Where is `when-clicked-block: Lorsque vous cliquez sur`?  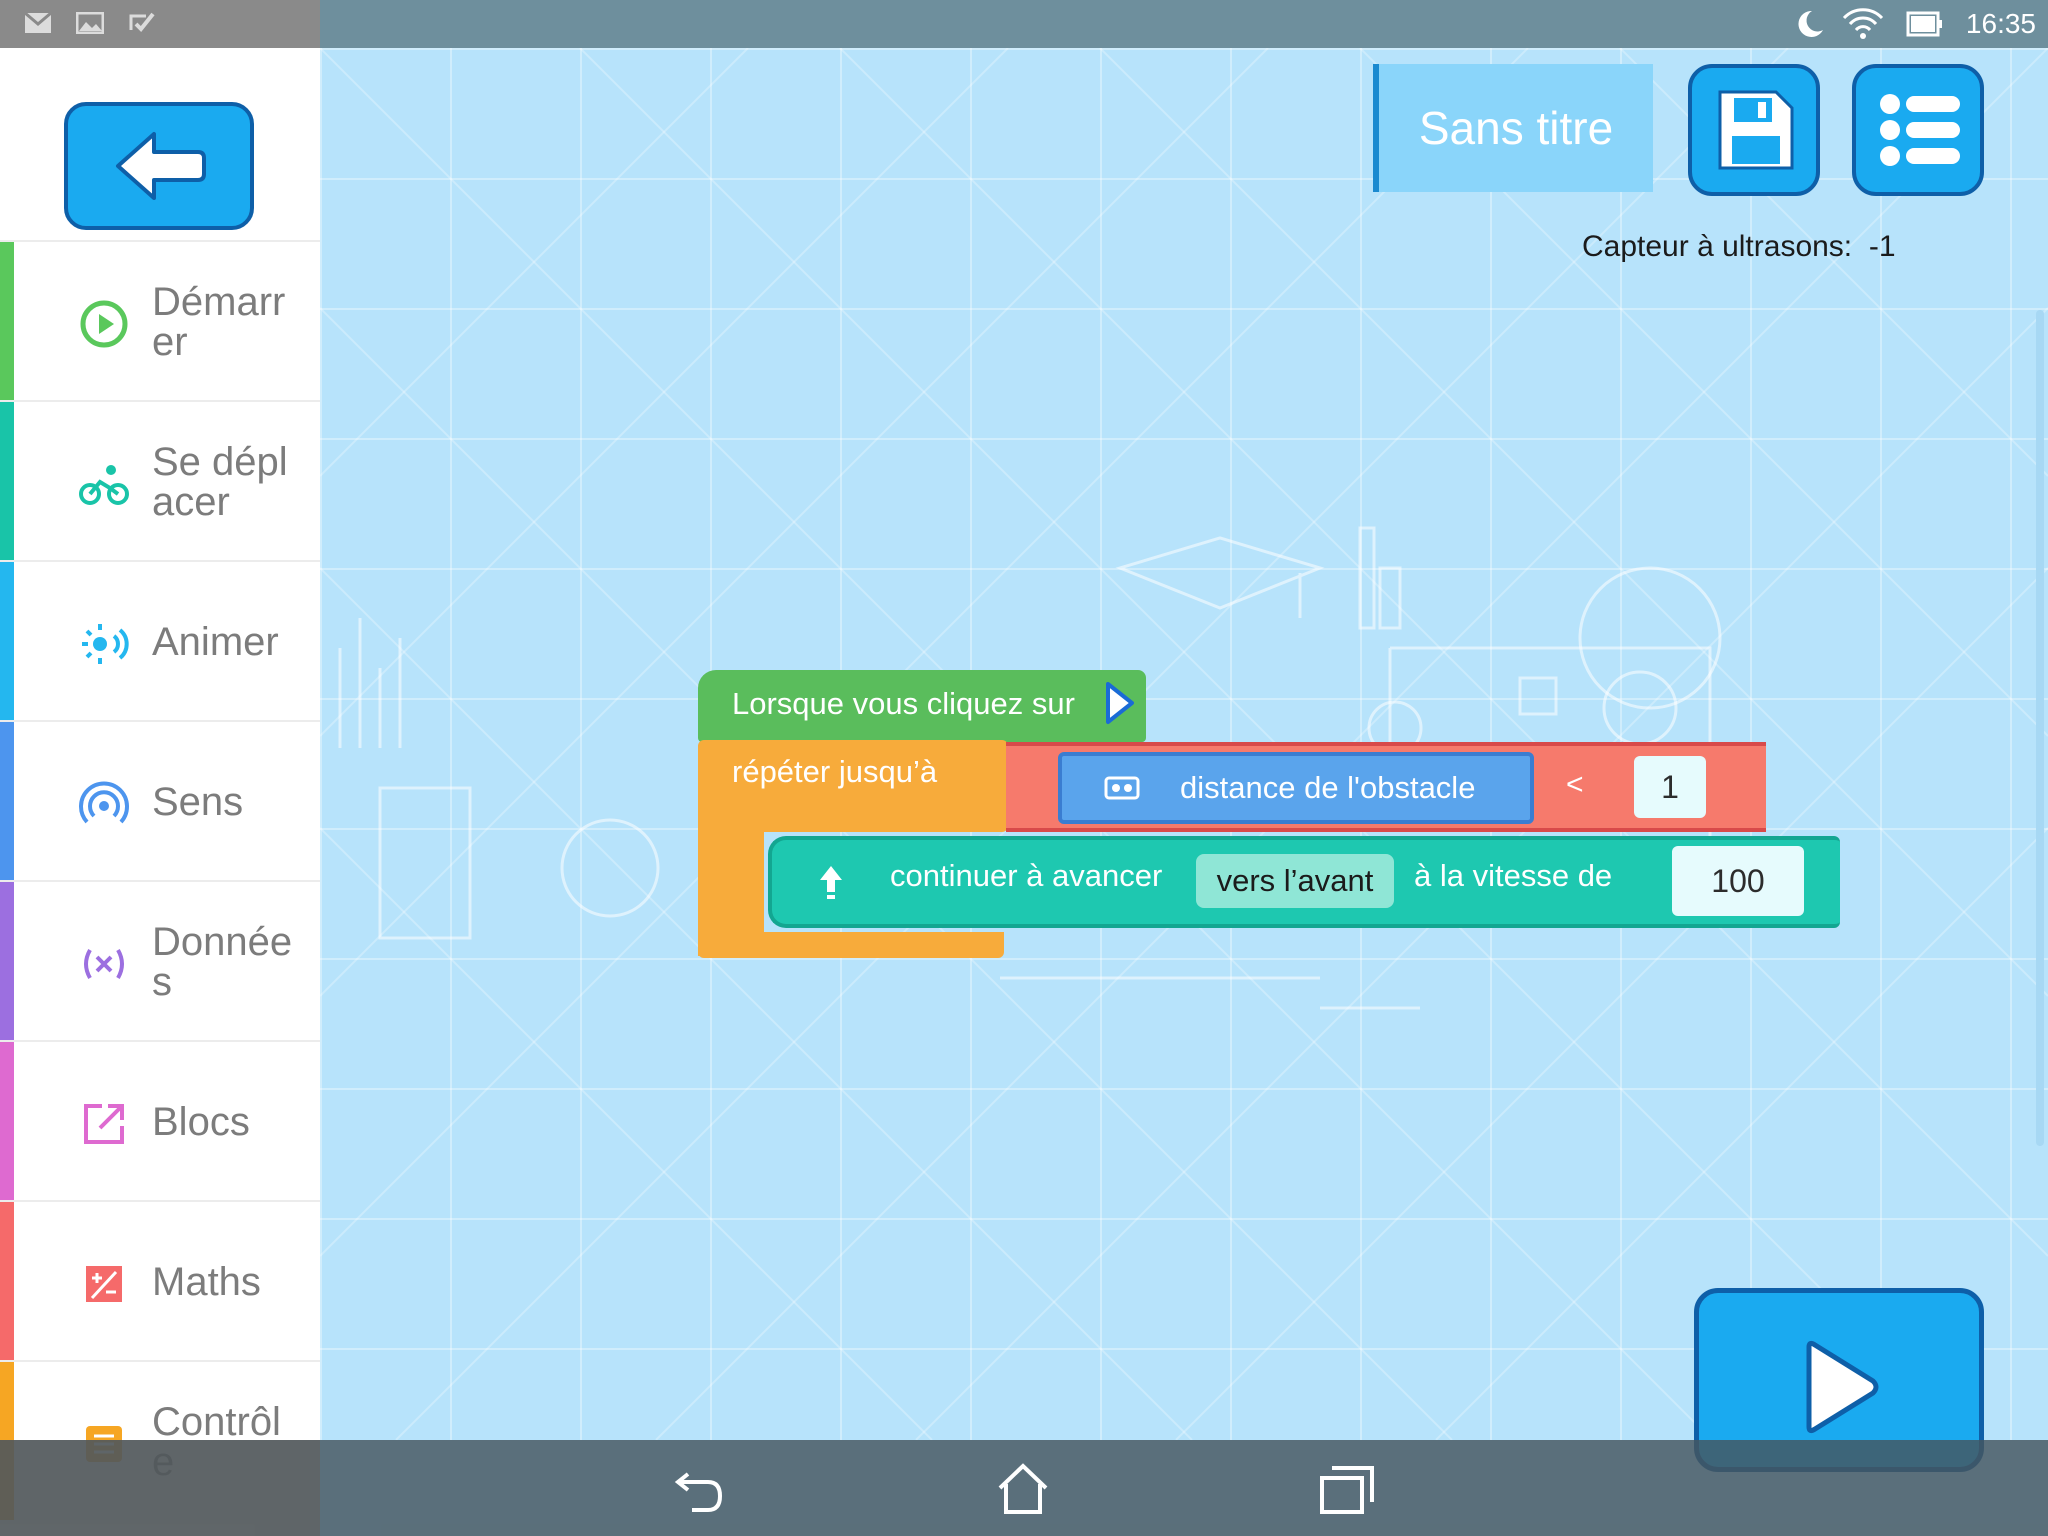
when-clicked-block: Lorsque vous cliquez sur is located at coordinates (922, 706).